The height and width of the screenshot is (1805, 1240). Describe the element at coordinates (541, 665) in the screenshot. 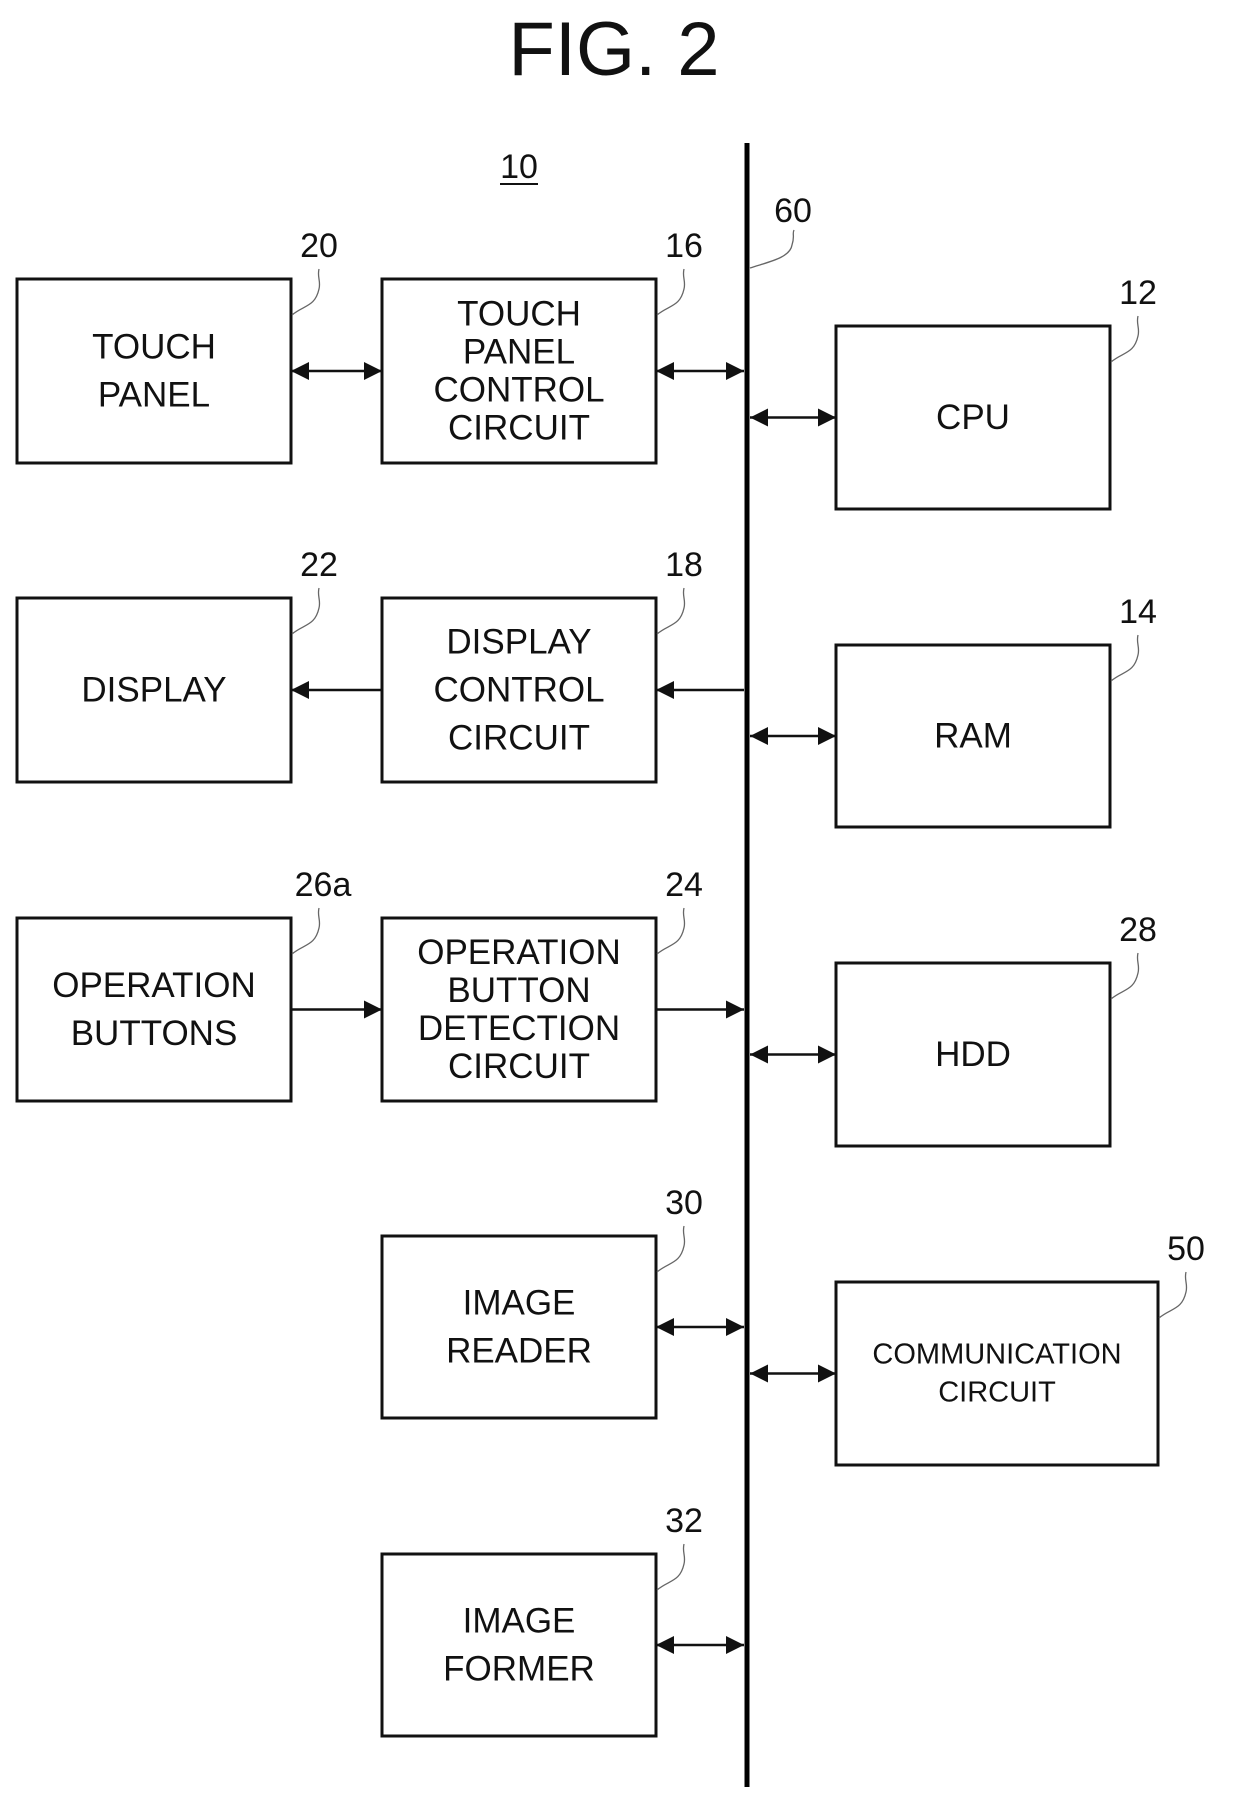

I see `block-display-control-circuit: DISPLAY CONTROL CIRCUIT 18` at that location.